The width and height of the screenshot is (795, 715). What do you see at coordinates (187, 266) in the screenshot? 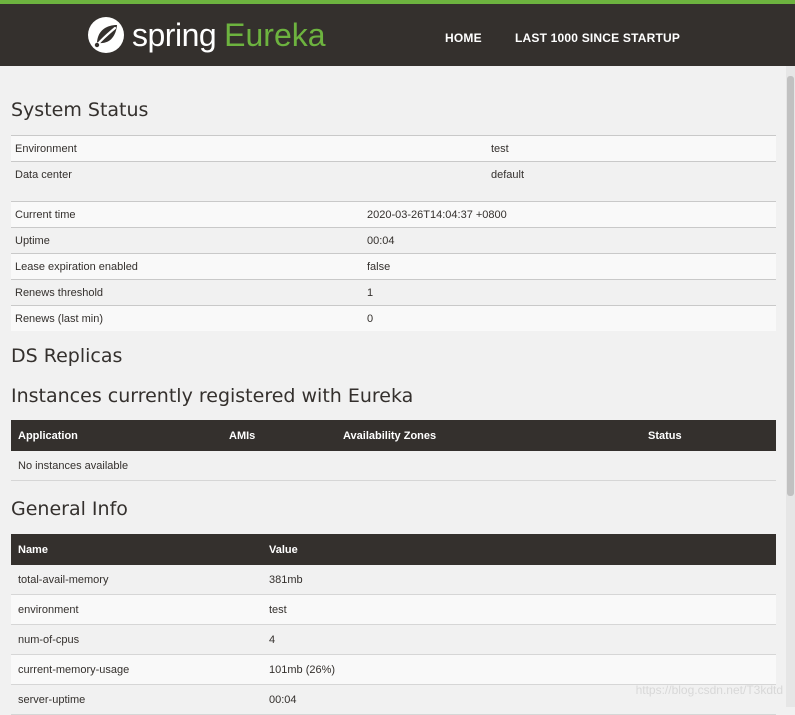
I see `status-key-cell: Lease expiration enabled` at bounding box center [187, 266].